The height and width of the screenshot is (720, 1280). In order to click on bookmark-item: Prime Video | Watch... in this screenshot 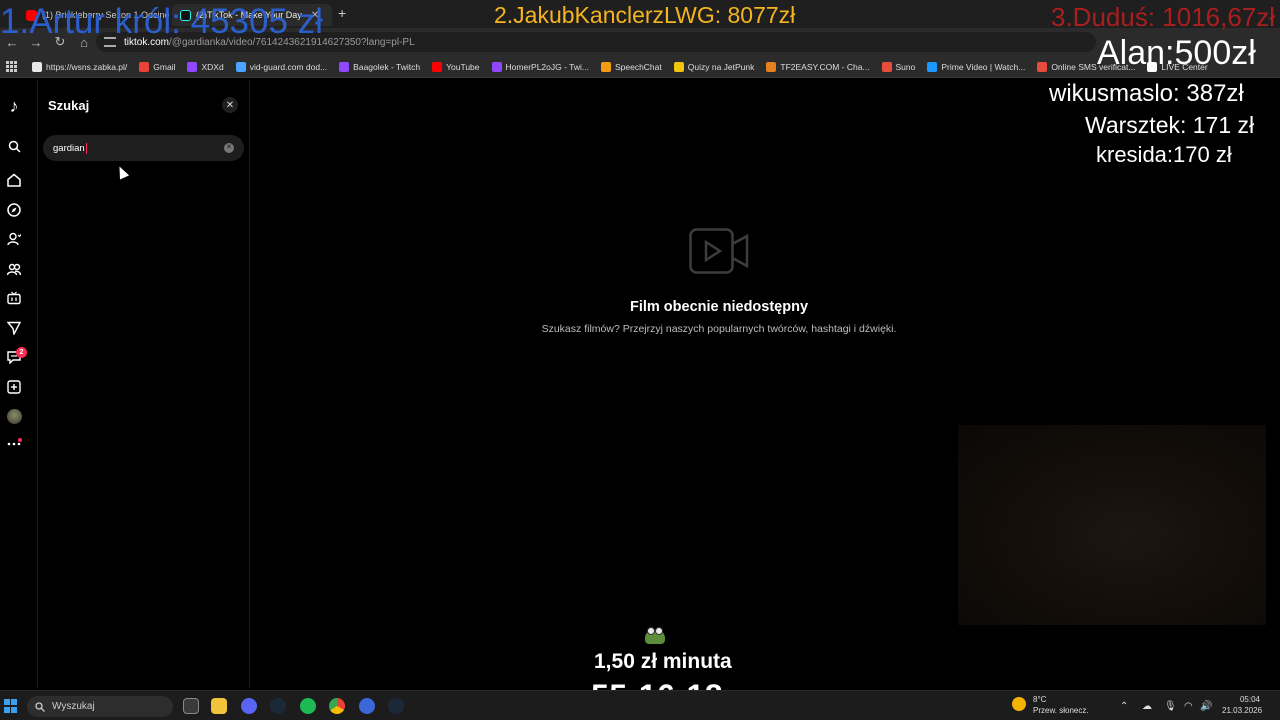, I will do `click(976, 66)`.